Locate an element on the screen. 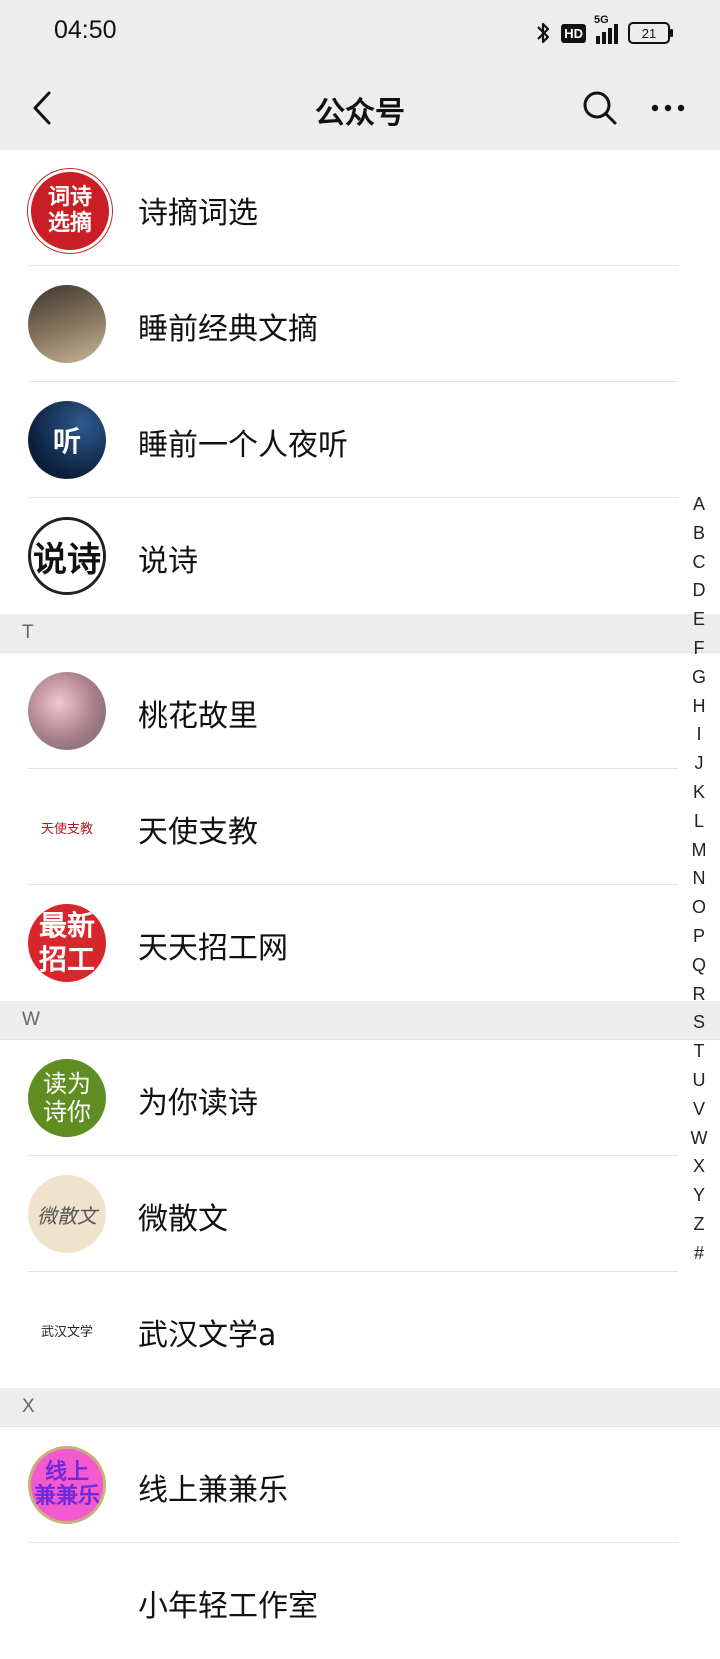 This screenshot has width=720, height=1659. avatar: 武汉文学 is located at coordinates (67, 1330).